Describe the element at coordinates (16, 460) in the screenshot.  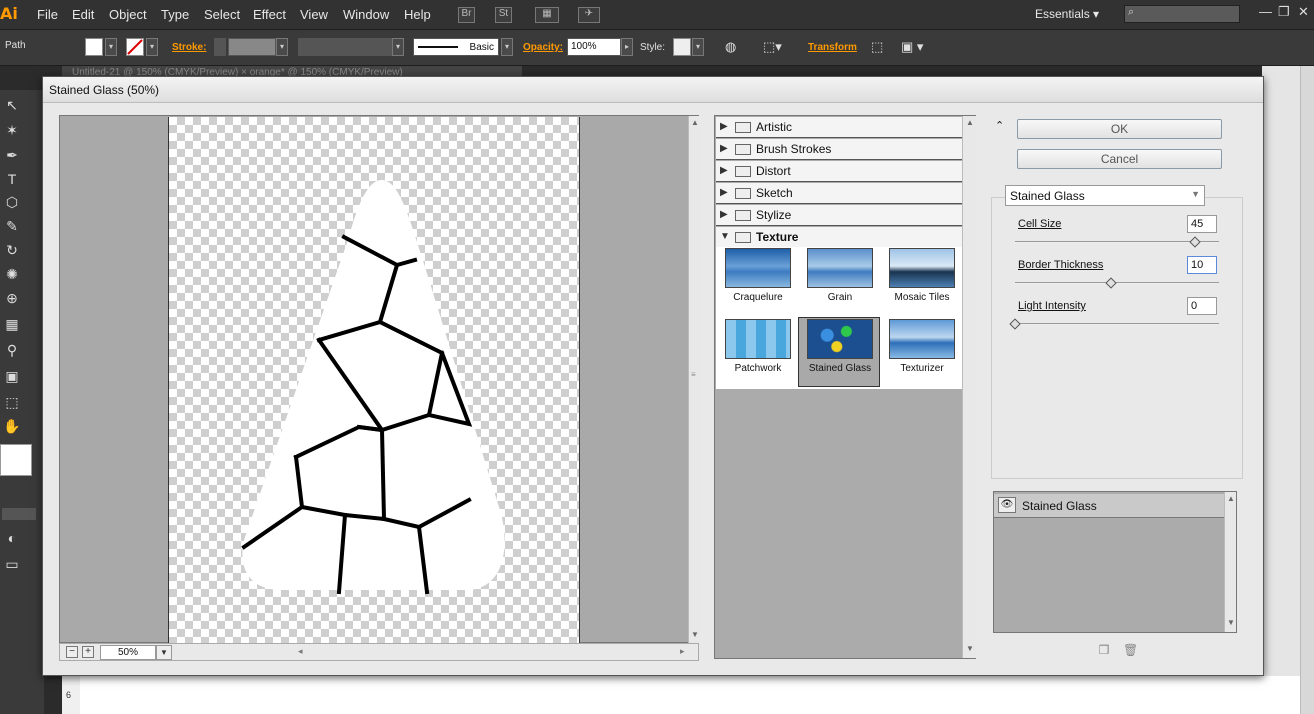
I see `fill-stroke-swatch` at that location.